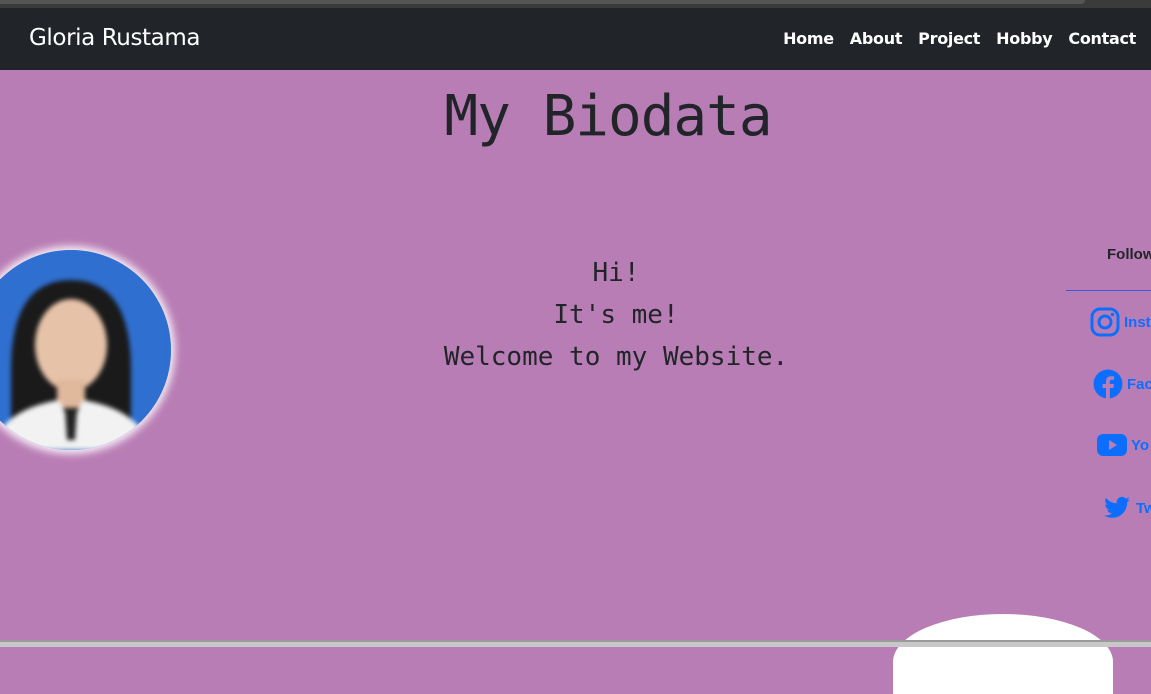 The height and width of the screenshot is (694, 1151). Describe the element at coordinates (876, 38) in the screenshot. I see `nav-about: About` at that location.